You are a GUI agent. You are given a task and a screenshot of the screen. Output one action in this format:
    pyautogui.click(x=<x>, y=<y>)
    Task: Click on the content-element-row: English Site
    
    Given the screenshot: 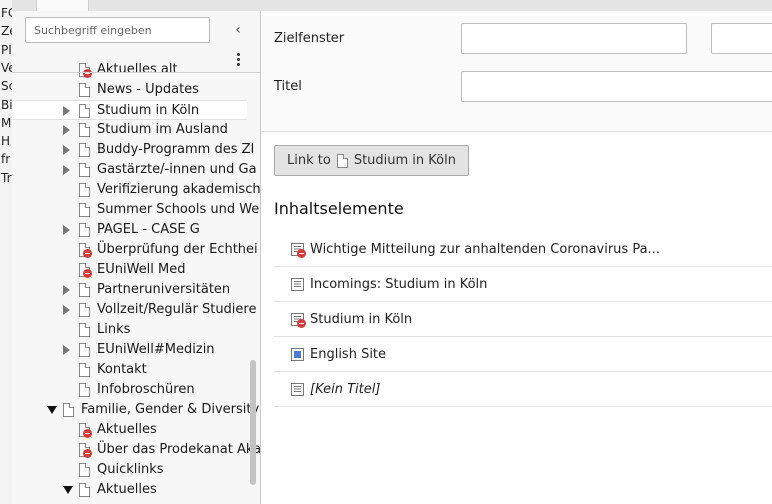 What is the action you would take?
    pyautogui.click(x=523, y=354)
    